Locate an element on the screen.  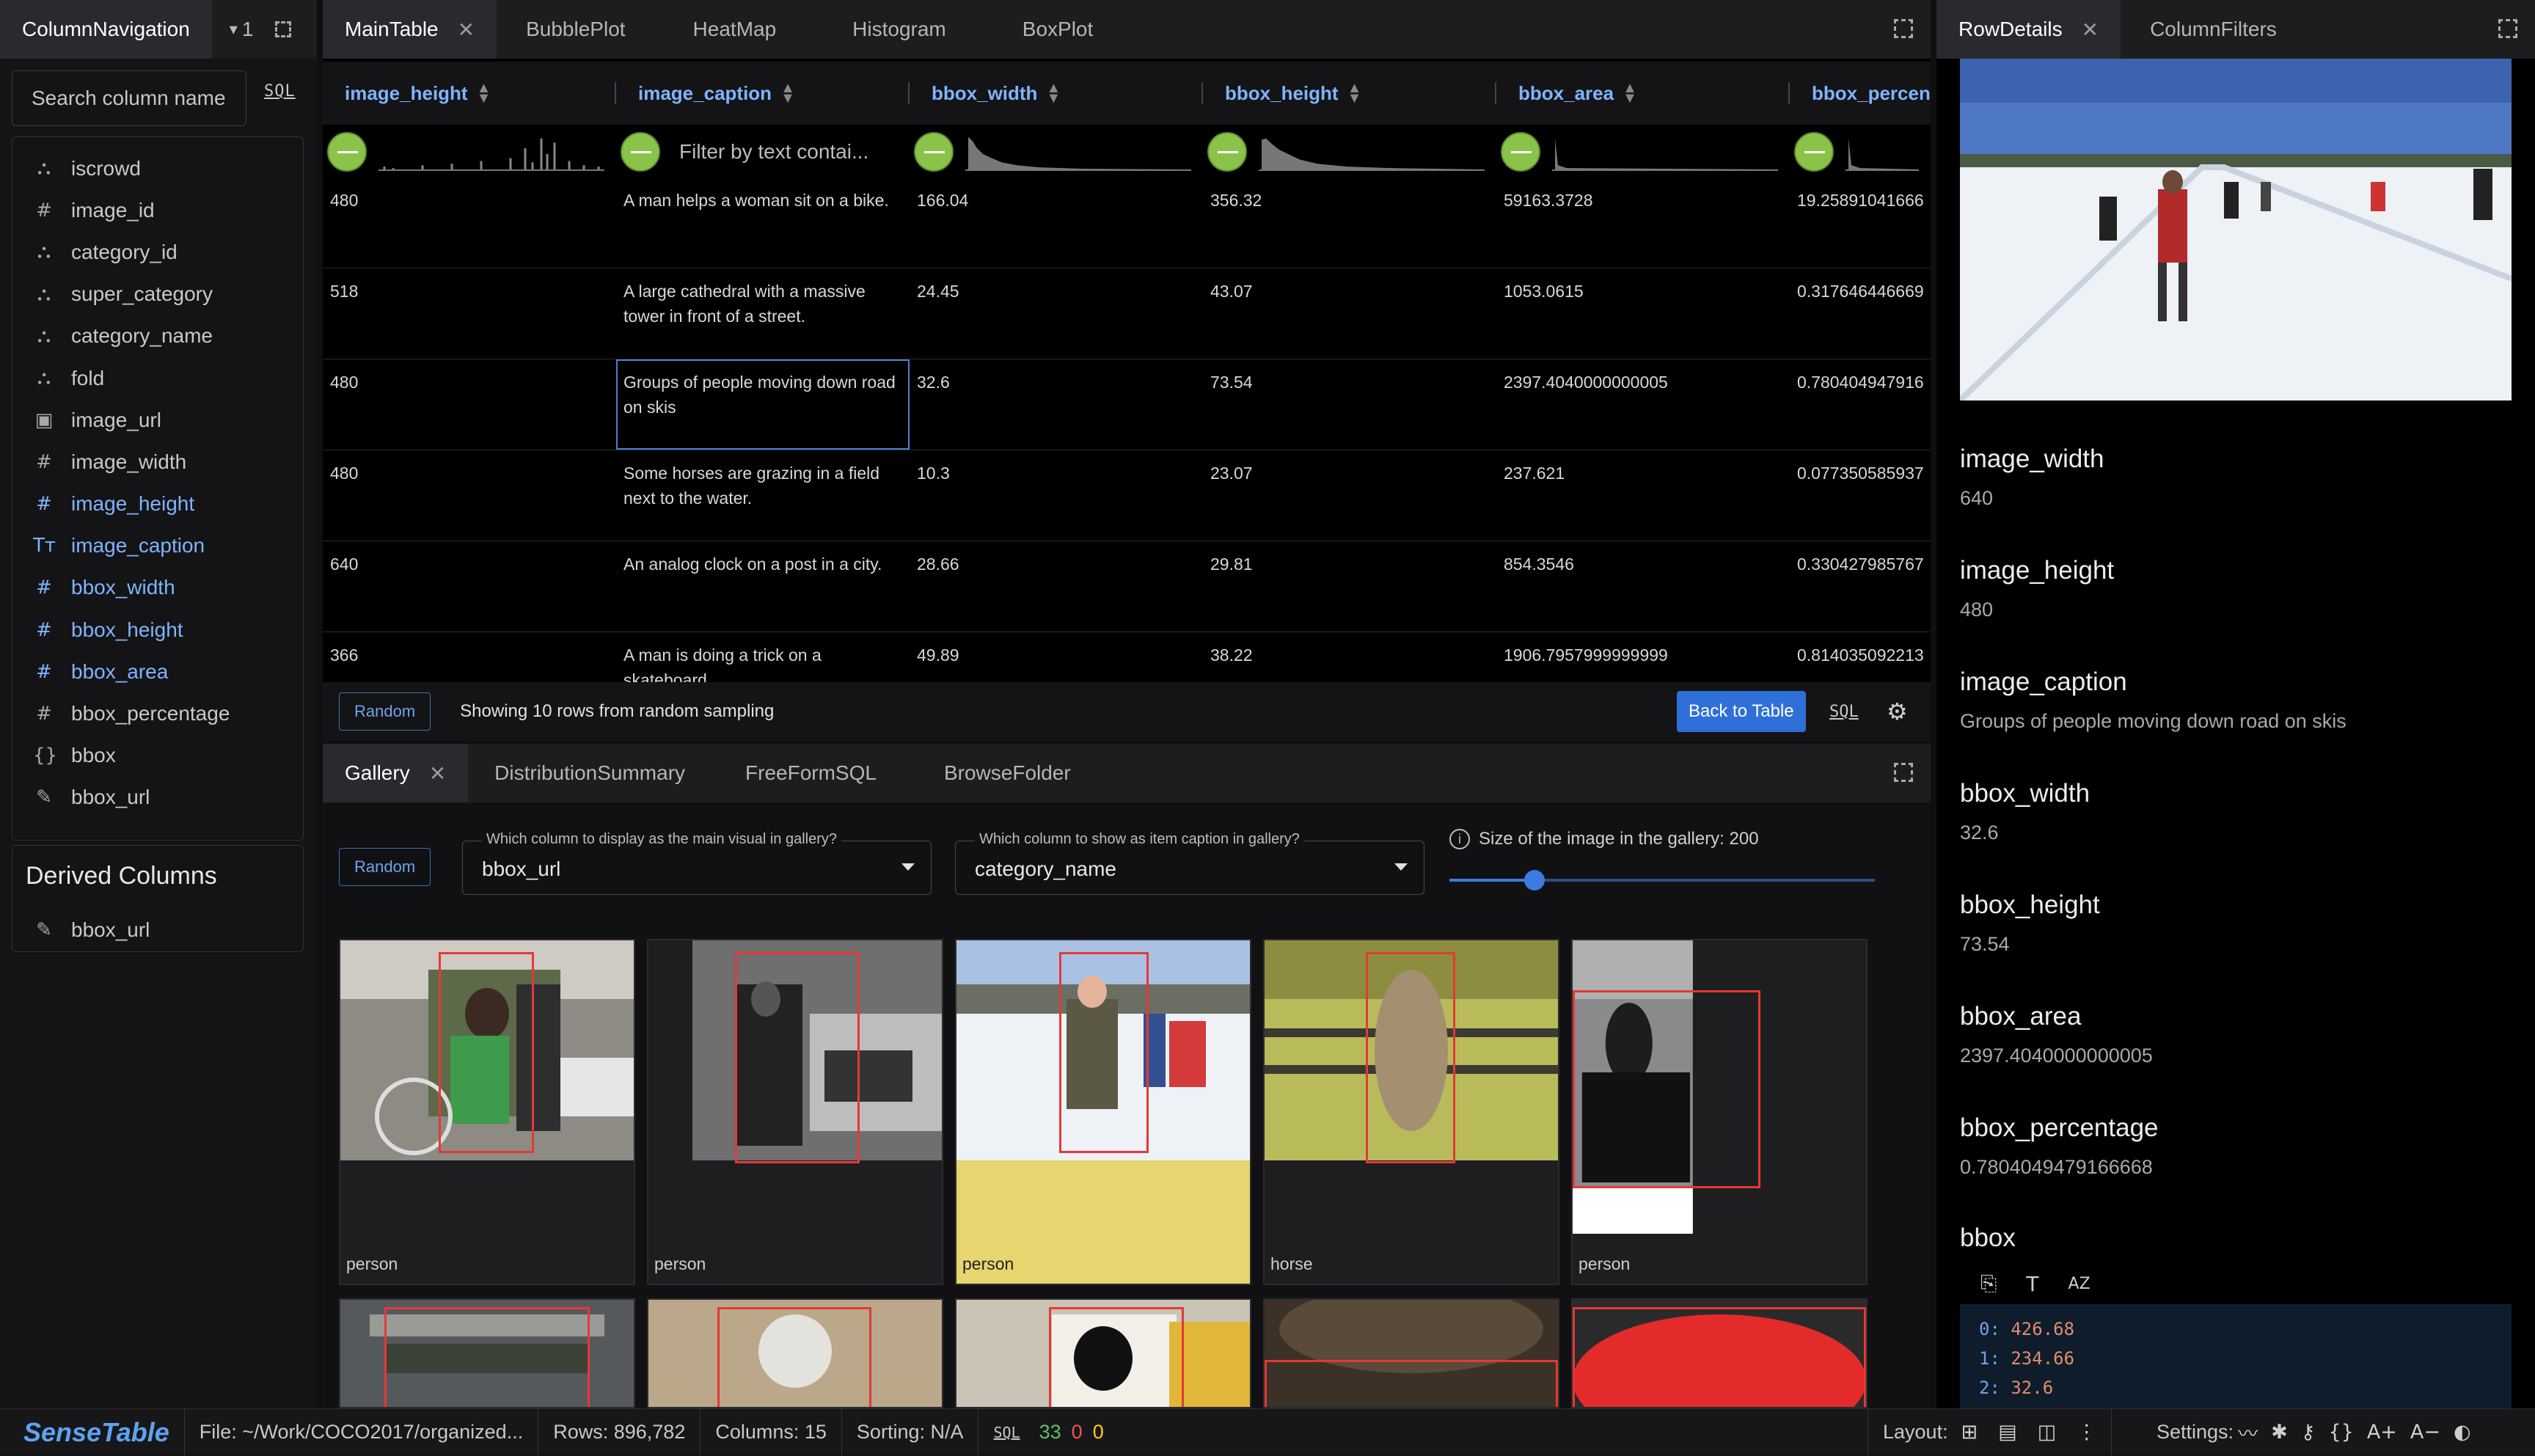
table-cell-image-height: 480 is located at coordinates (469, 405).